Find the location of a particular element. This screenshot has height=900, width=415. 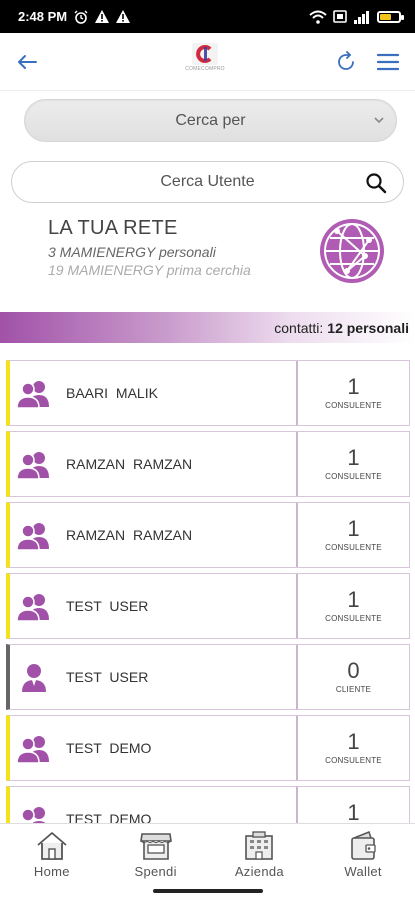

contact-info: TEST DEMO is located at coordinates (154, 748).